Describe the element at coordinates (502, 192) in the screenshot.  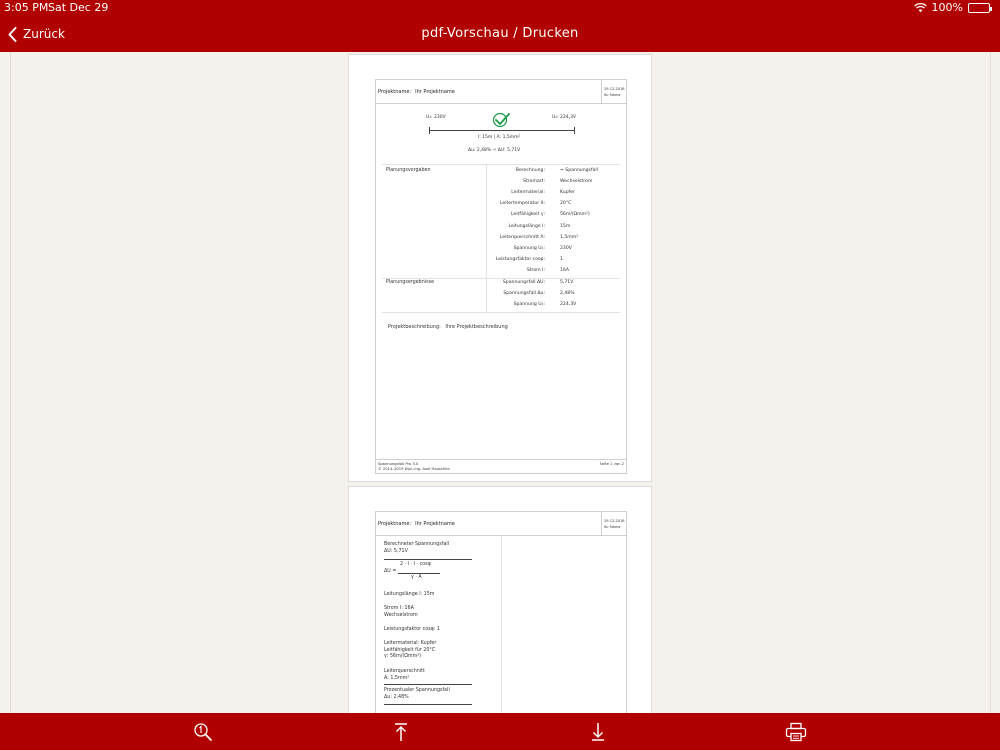
I see `table-row: Leitermaterial: Kupfer` at that location.